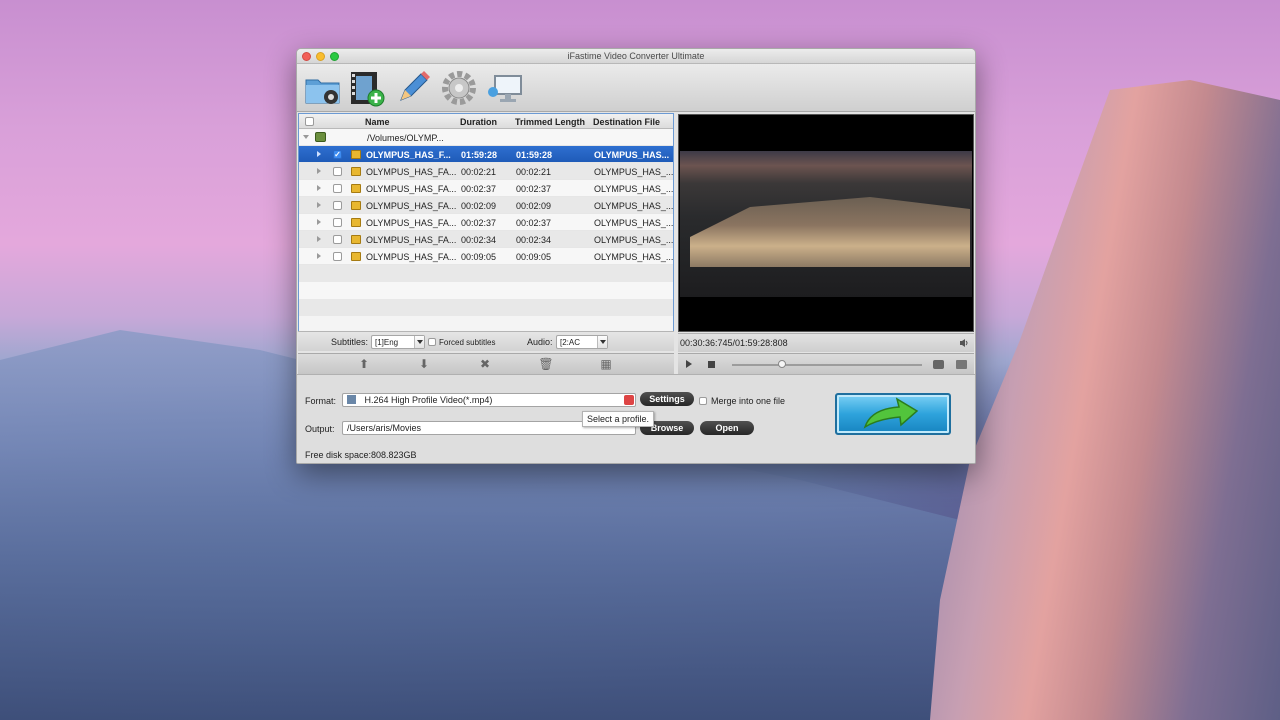 The height and width of the screenshot is (720, 1280). Describe the element at coordinates (961, 364) in the screenshot. I see `open-folder-icon` at that location.